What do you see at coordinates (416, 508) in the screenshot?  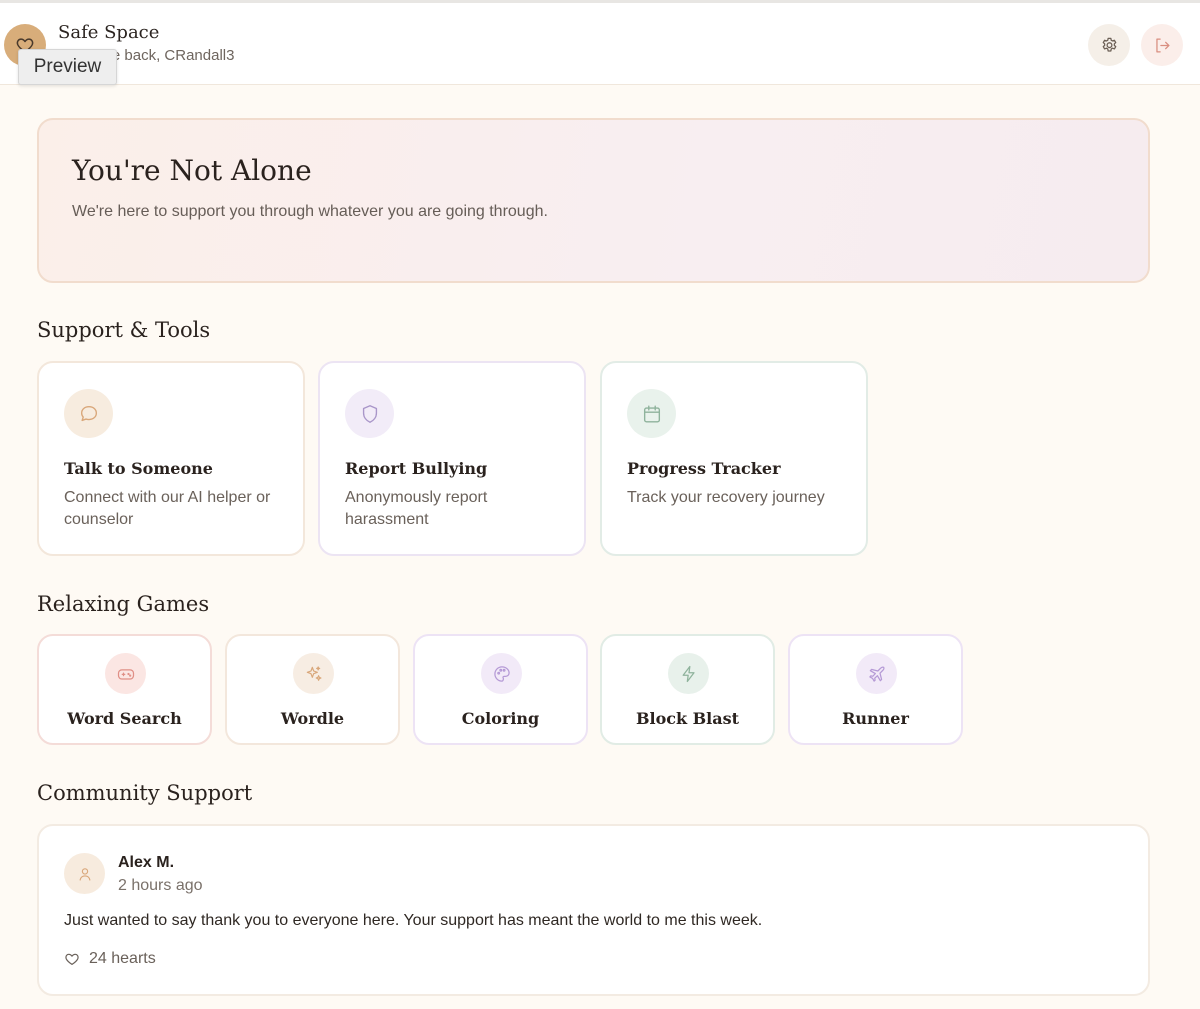 I see `tool-description: Anonymously report harassment` at bounding box center [416, 508].